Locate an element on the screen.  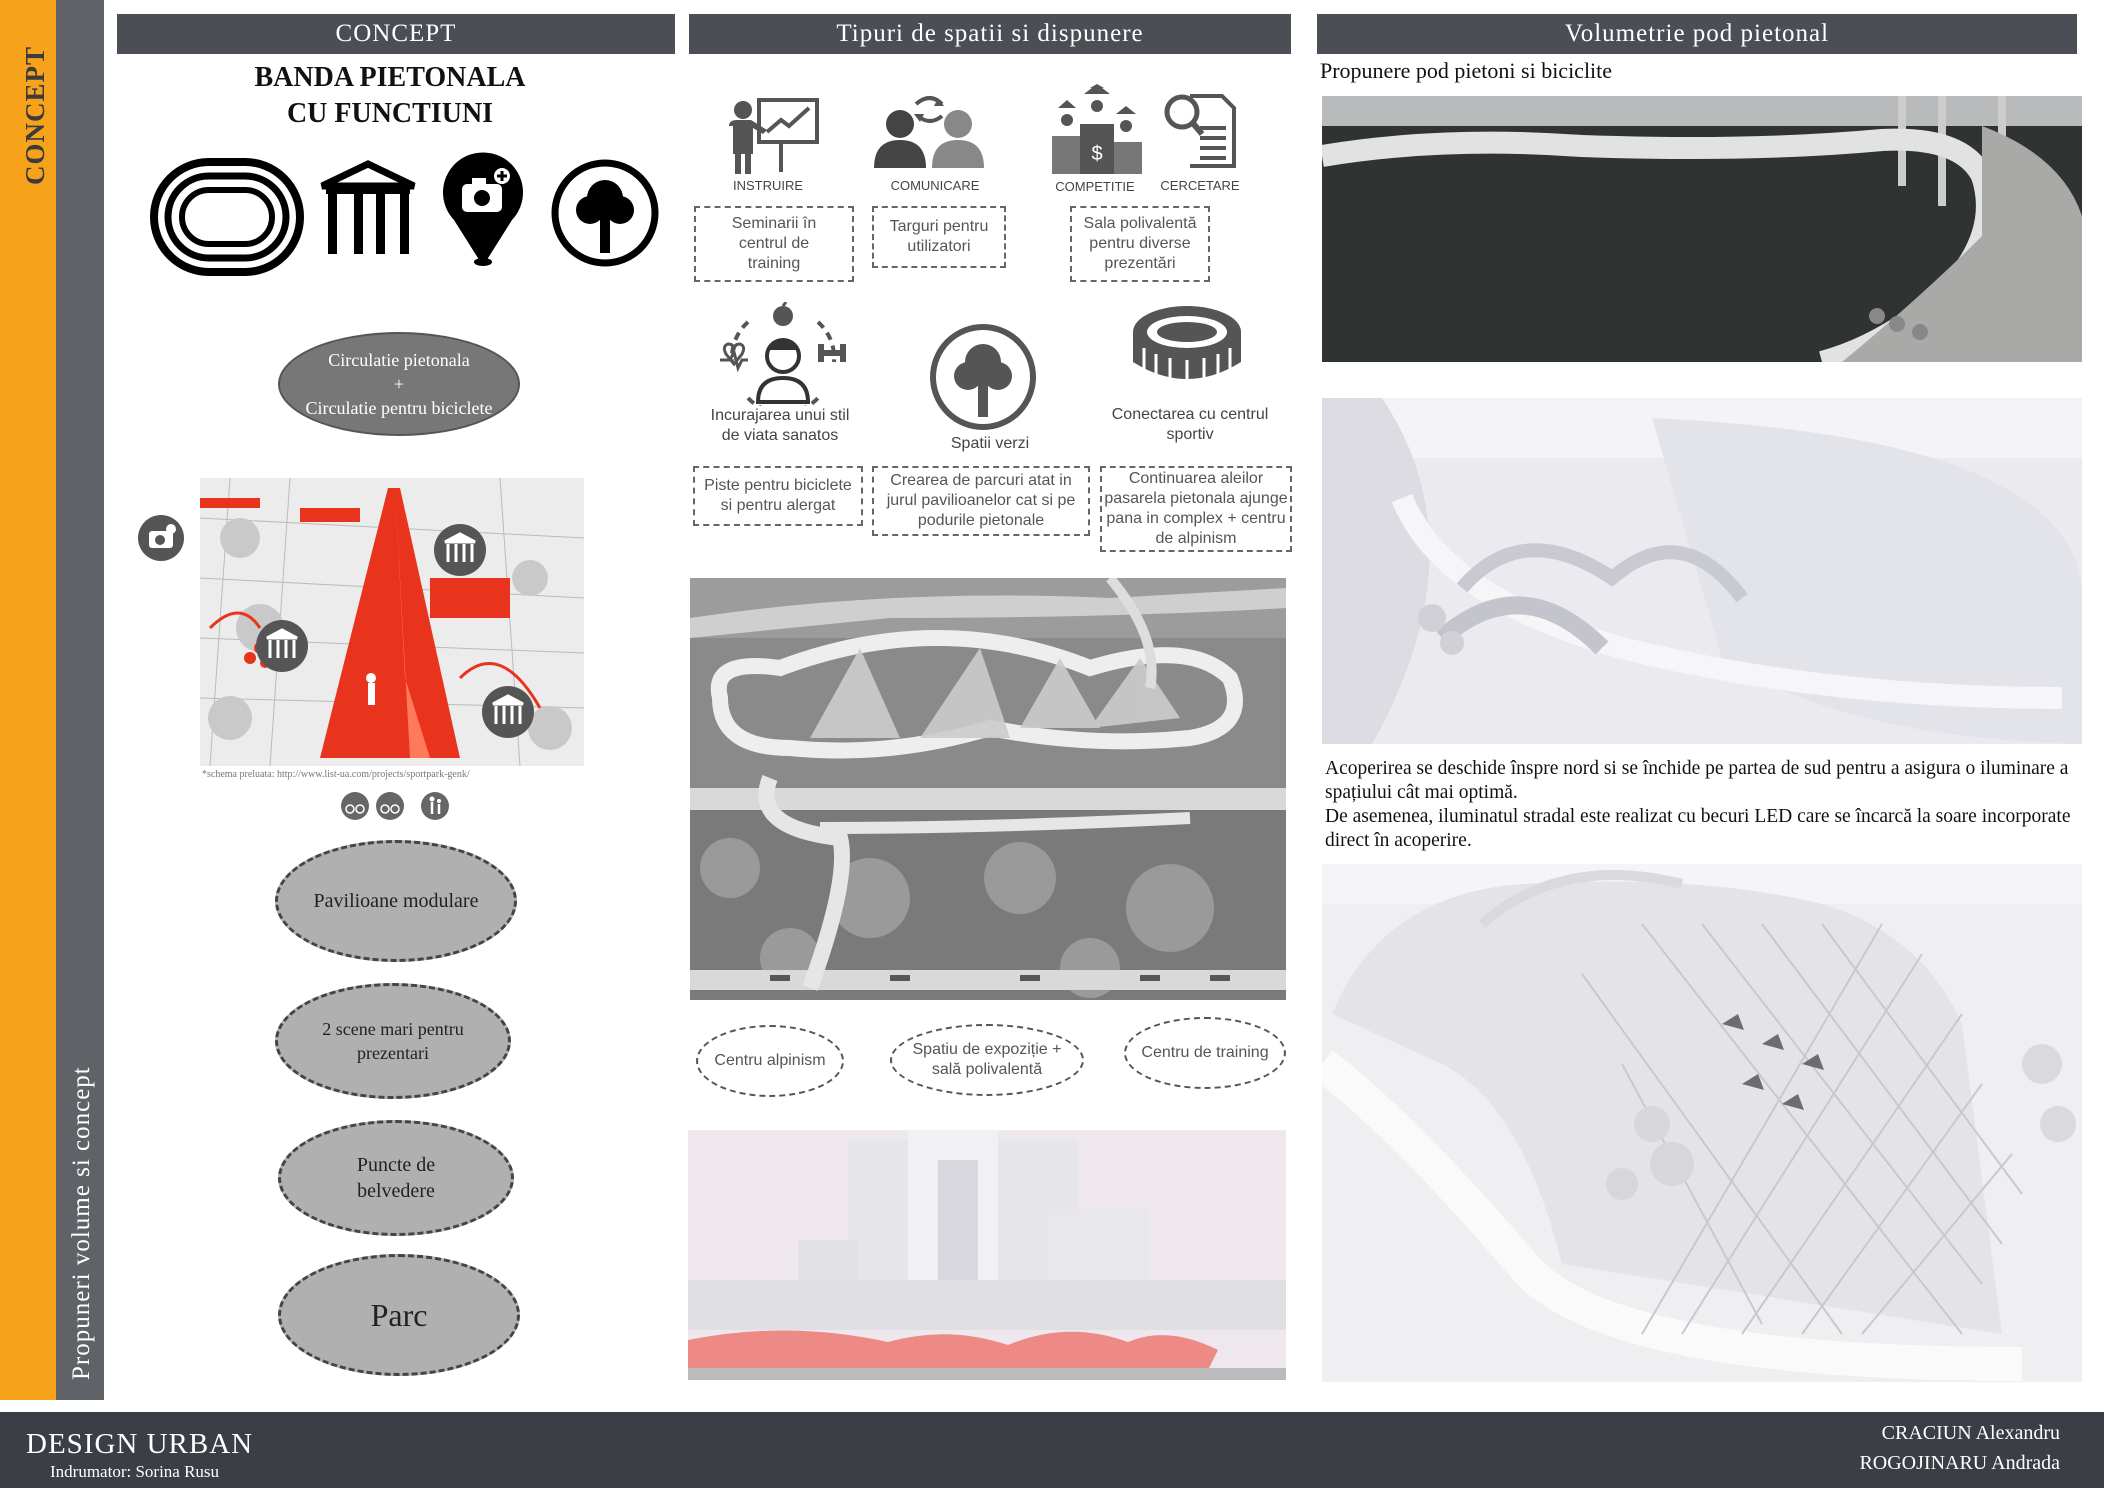
icon-label-instruire: INSTRUIRE is located at coordinates (768, 185).